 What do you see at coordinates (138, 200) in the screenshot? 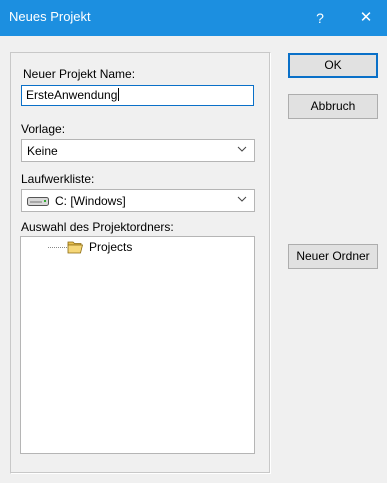
I see `drive-select: C: [Windows]` at bounding box center [138, 200].